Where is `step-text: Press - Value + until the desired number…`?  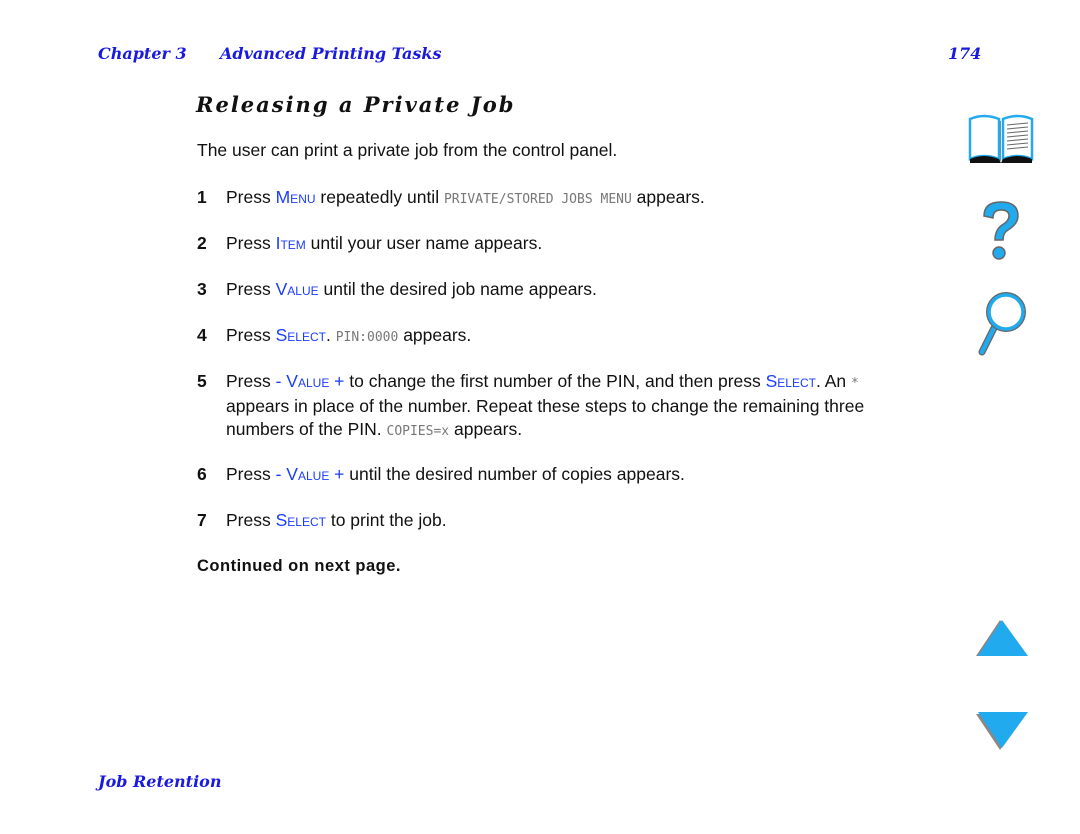
step-text: Press - Value + until the desired number… is located at coordinates (561, 474).